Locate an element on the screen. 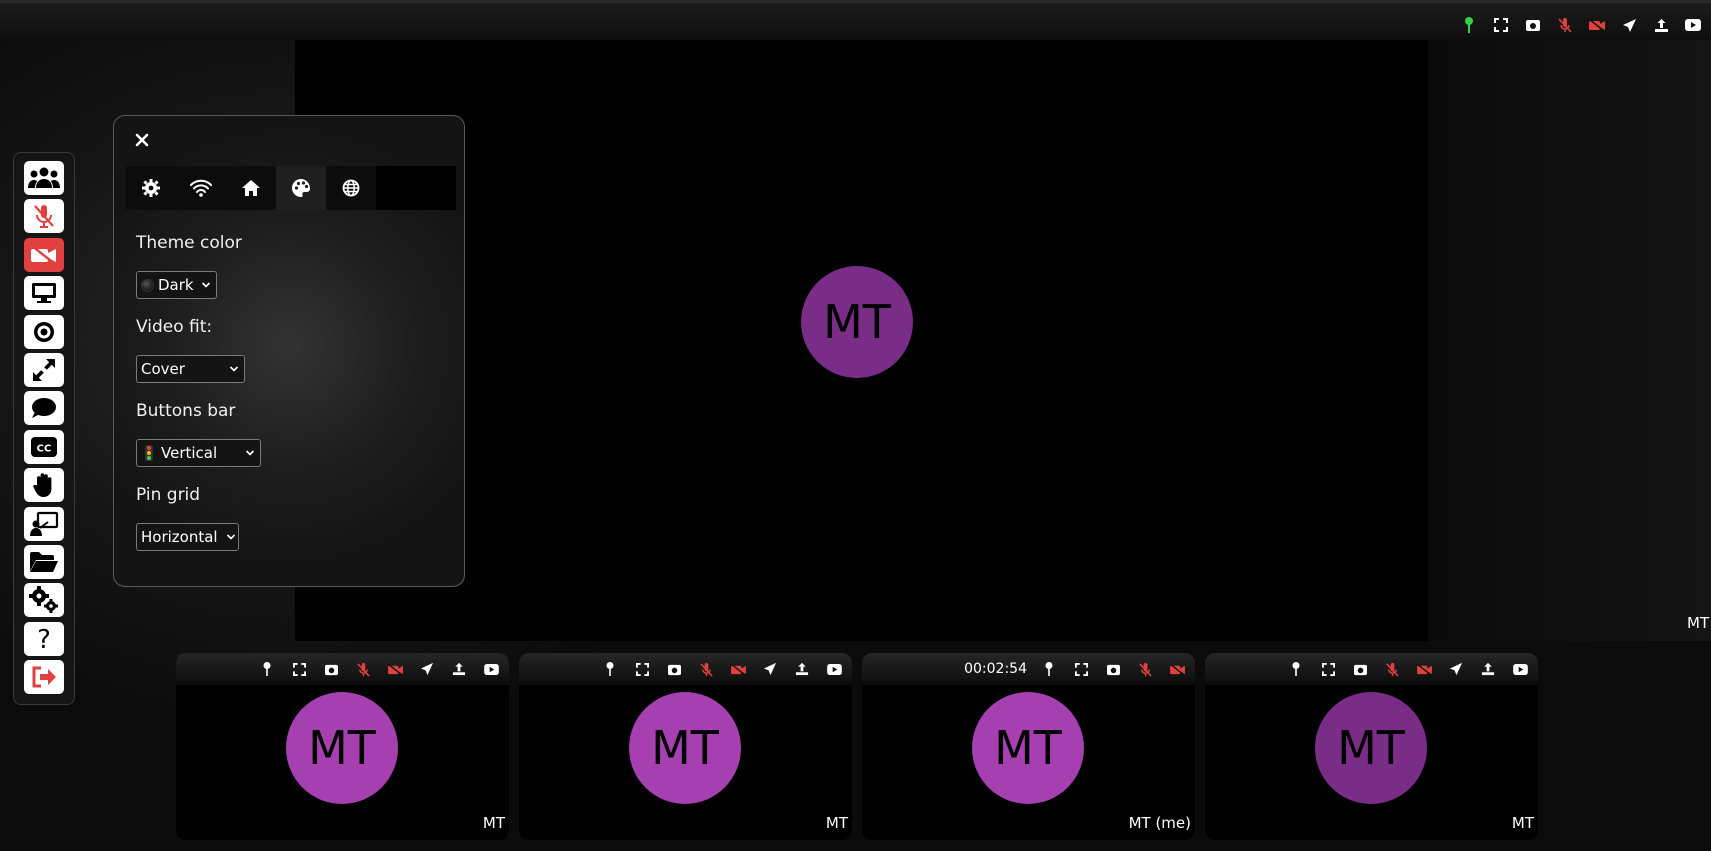  pin-grid-select: Horizontal is located at coordinates (187, 537).